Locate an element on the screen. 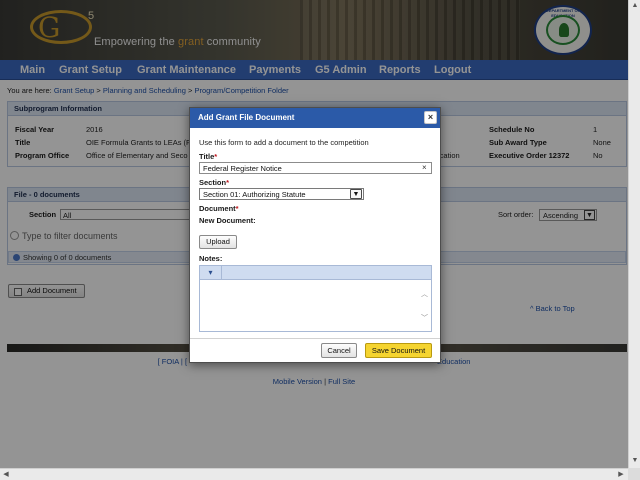 This screenshot has width=640, height=480. clear-title-icon: × is located at coordinates (424, 167).